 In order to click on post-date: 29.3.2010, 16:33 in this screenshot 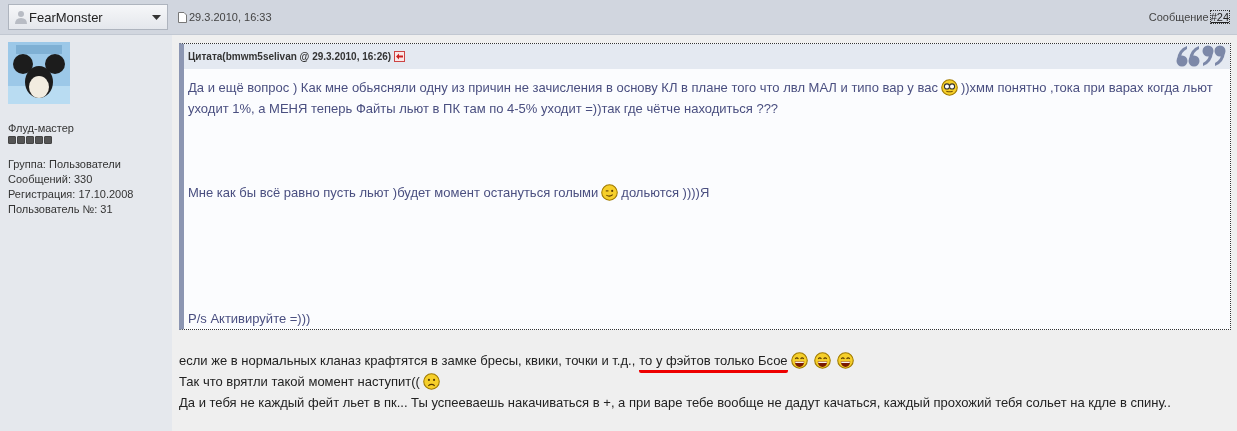, I will do `click(230, 17)`.